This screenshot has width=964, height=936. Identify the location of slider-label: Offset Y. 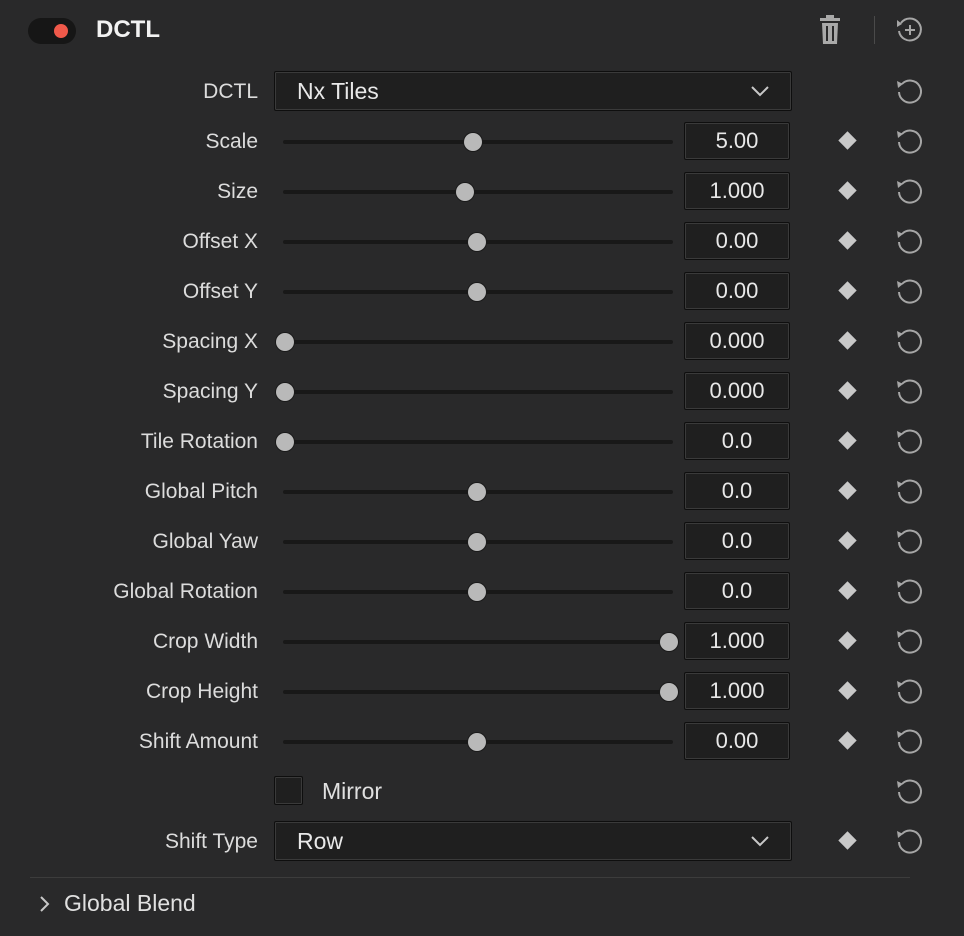
(220, 291).